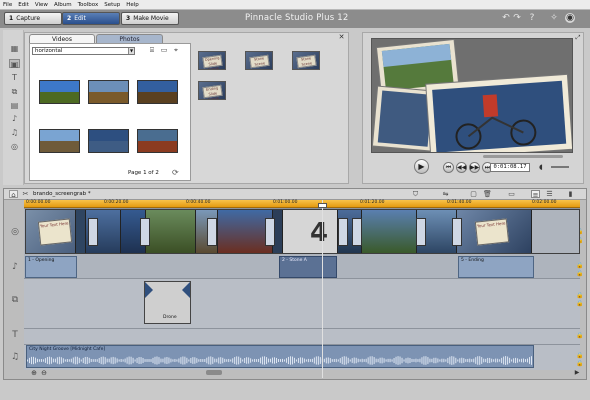  What do you see at coordinates (44, 373) in the screenshot?
I see `zoom-out-icon: ⊖` at bounding box center [44, 373].